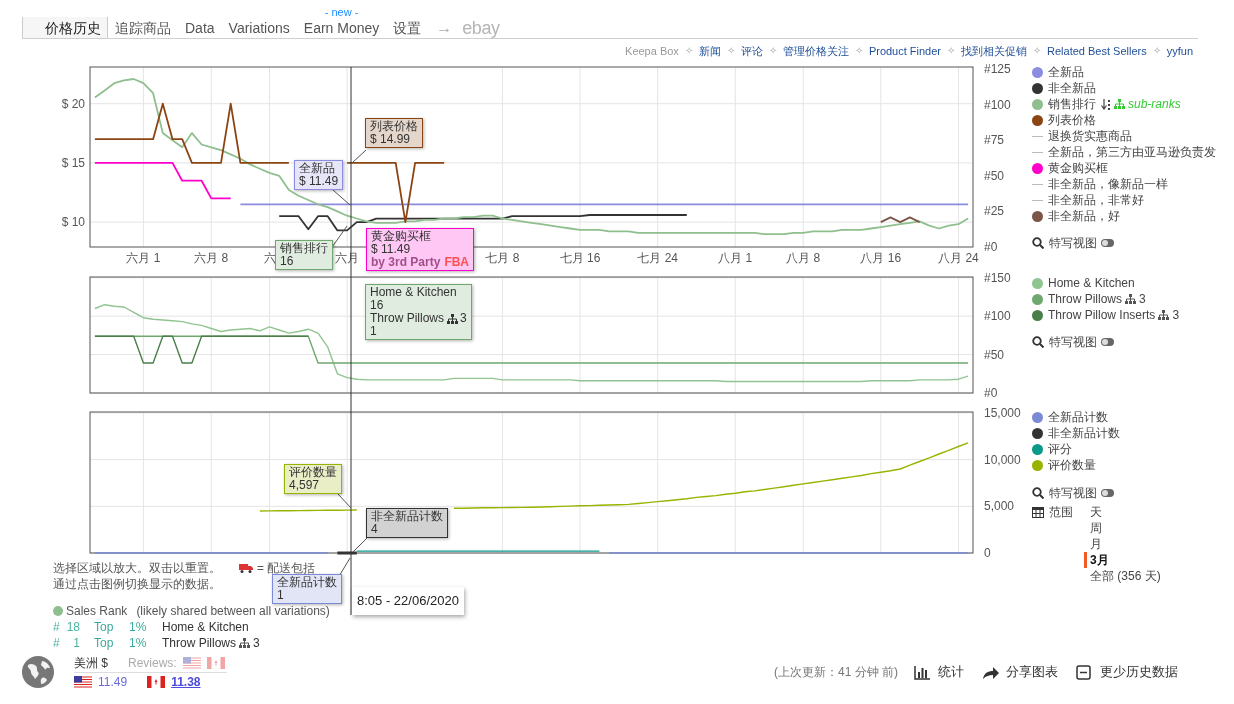  I want to click on hint-text: 选择区域以放大。双击以重置。, so click(137, 568).